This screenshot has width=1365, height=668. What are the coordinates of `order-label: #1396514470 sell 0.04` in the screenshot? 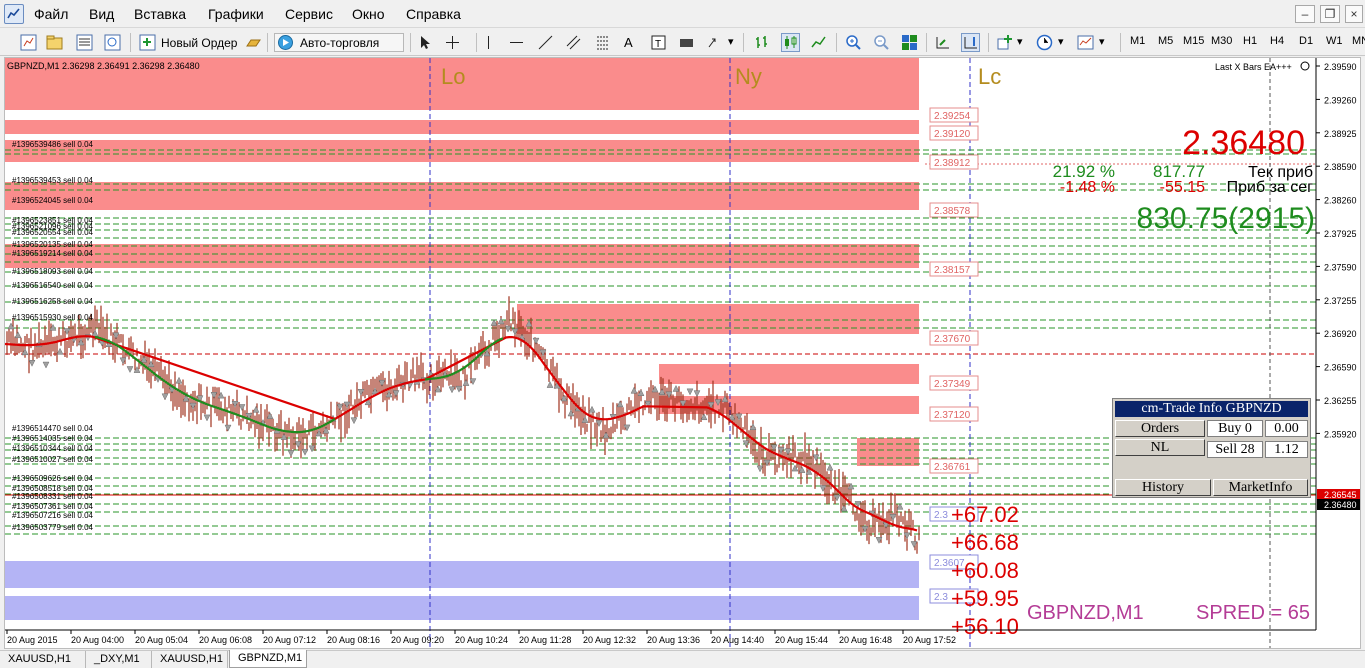 It's located at (53, 428).